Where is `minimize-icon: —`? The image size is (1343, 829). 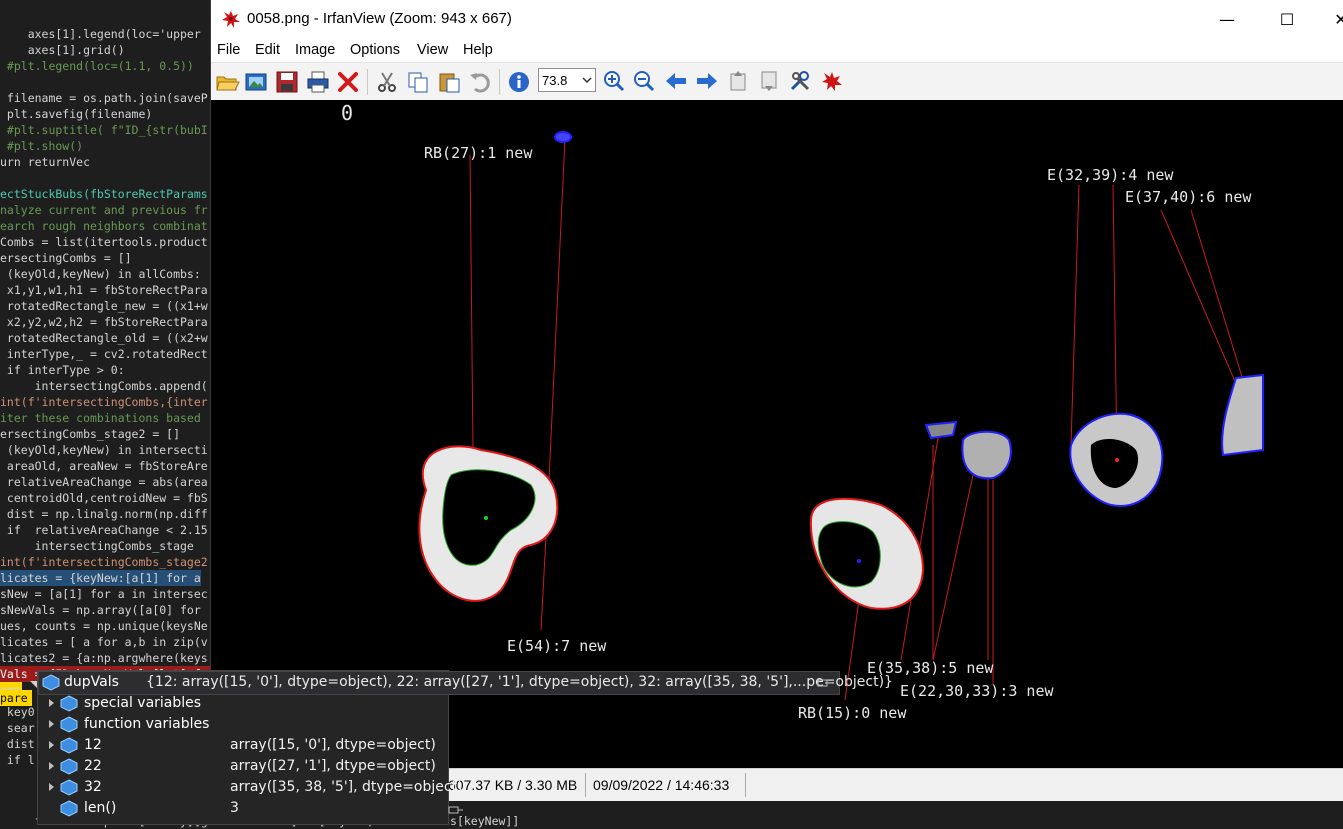
minimize-icon: — is located at coordinates (1227, 19).